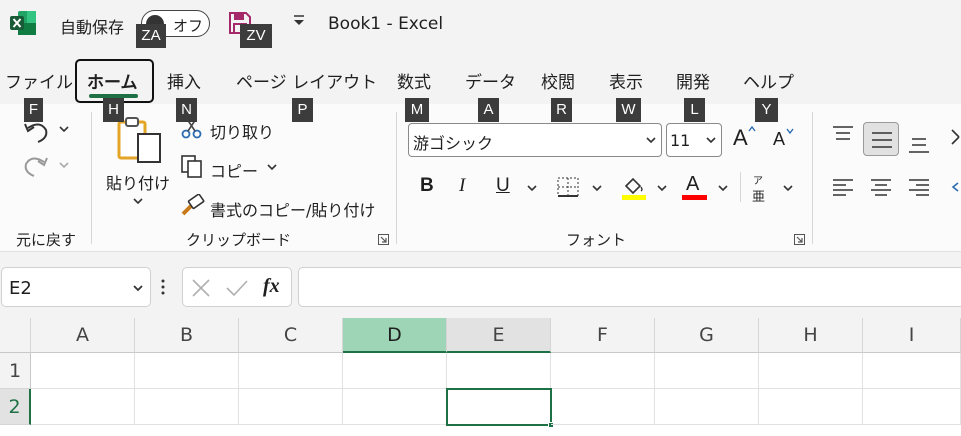 The height and width of the screenshot is (436, 961). Describe the element at coordinates (811, 335) in the screenshot. I see `column-header-h: H` at that location.